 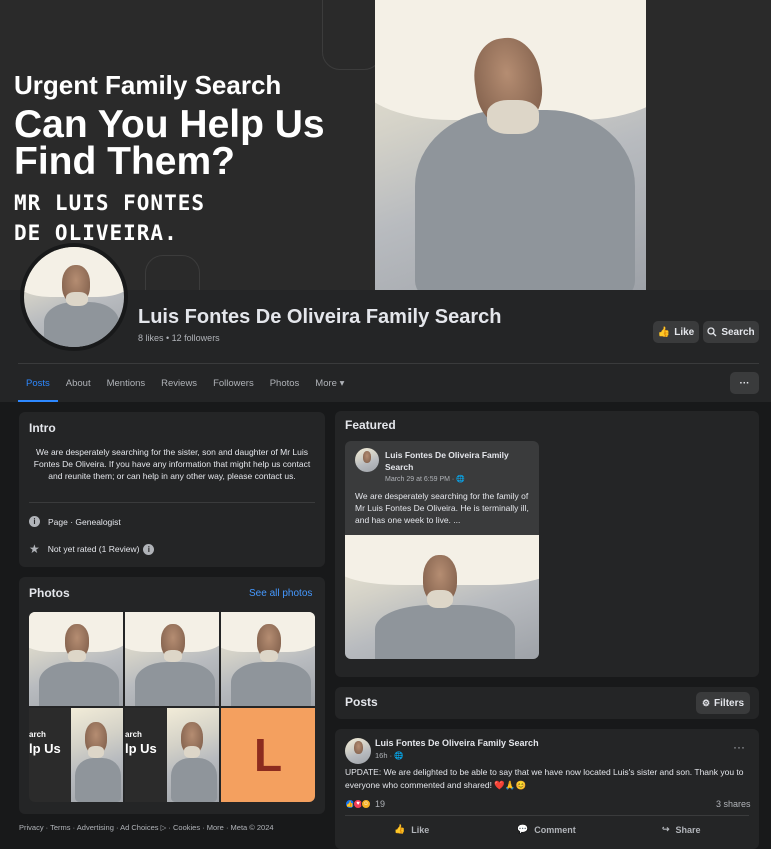 I want to click on intro-rating-row: ★ Not yet rated (1 Review) i, so click(x=92, y=549).